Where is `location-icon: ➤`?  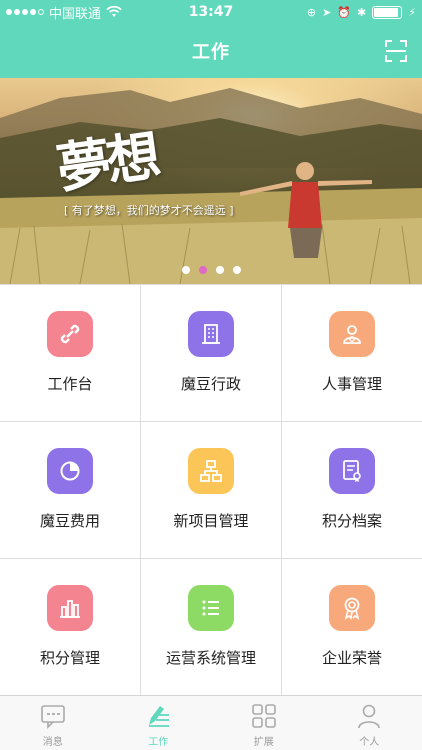 location-icon: ➤ is located at coordinates (327, 12).